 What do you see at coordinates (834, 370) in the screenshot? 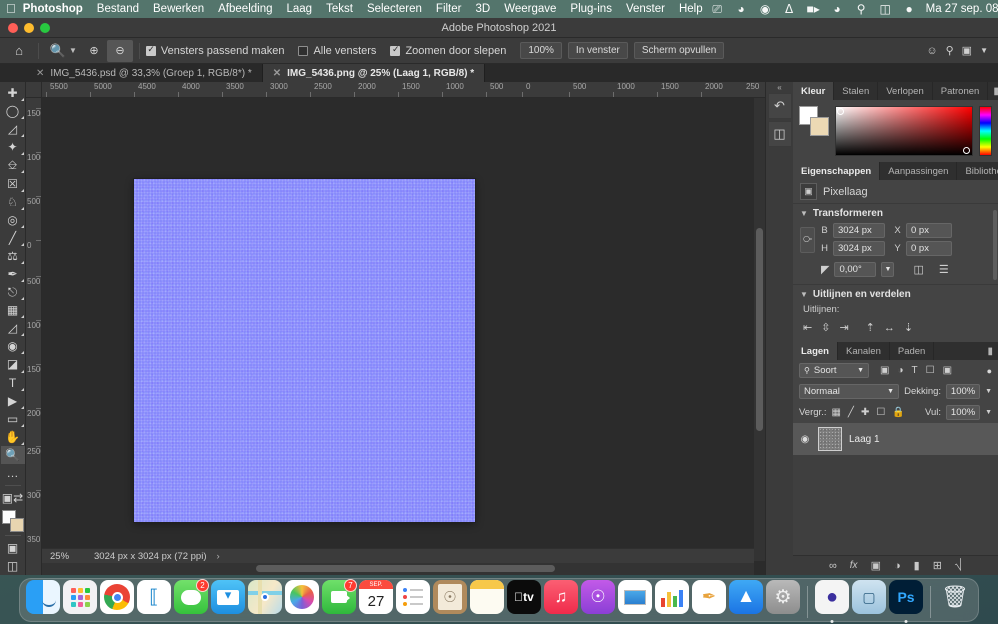
I see `layer-filter-select: ⚲ Soort ▼` at bounding box center [834, 370].